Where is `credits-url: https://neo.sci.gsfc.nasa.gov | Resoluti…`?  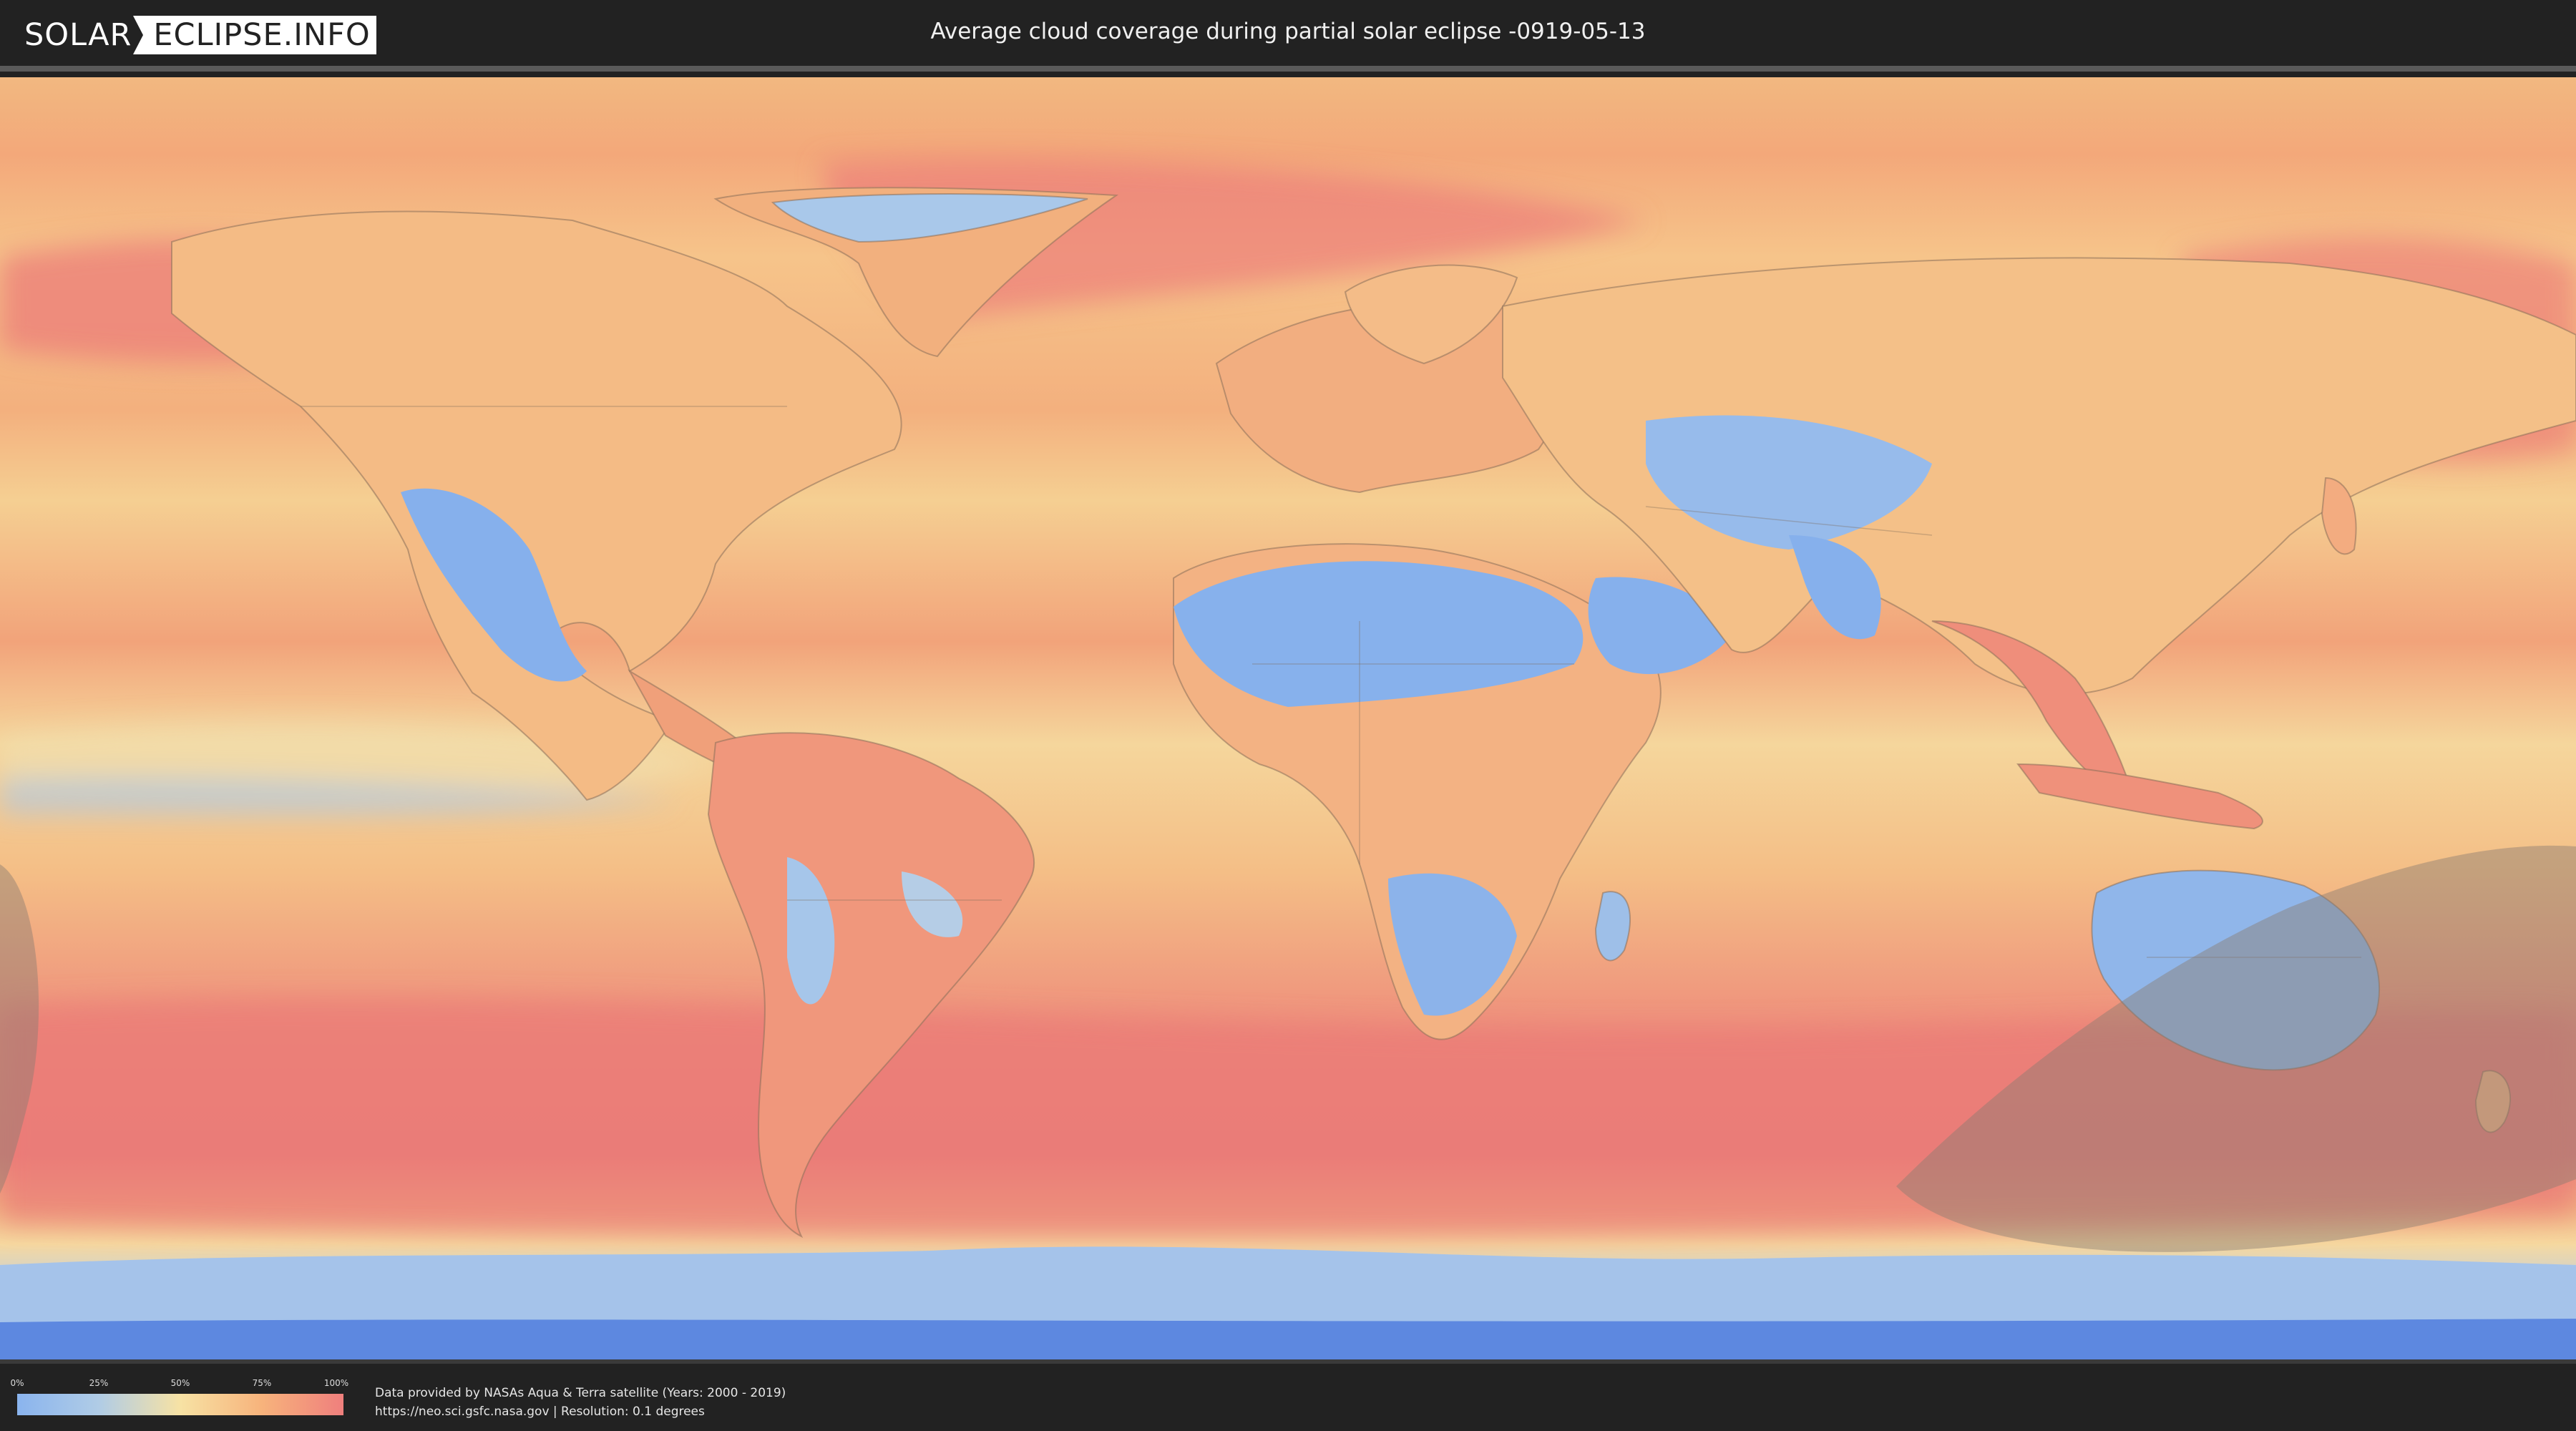 credits-url: https://neo.sci.gsfc.nasa.gov | Resoluti… is located at coordinates (580, 1411).